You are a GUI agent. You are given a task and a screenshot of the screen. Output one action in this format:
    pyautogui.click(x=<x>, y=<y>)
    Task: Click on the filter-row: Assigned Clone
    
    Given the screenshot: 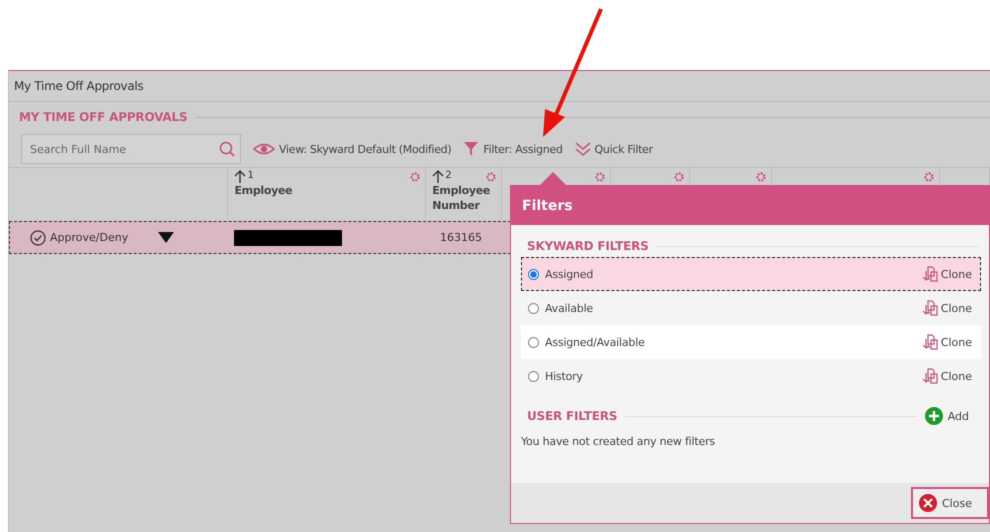 What is the action you would take?
    pyautogui.click(x=751, y=274)
    